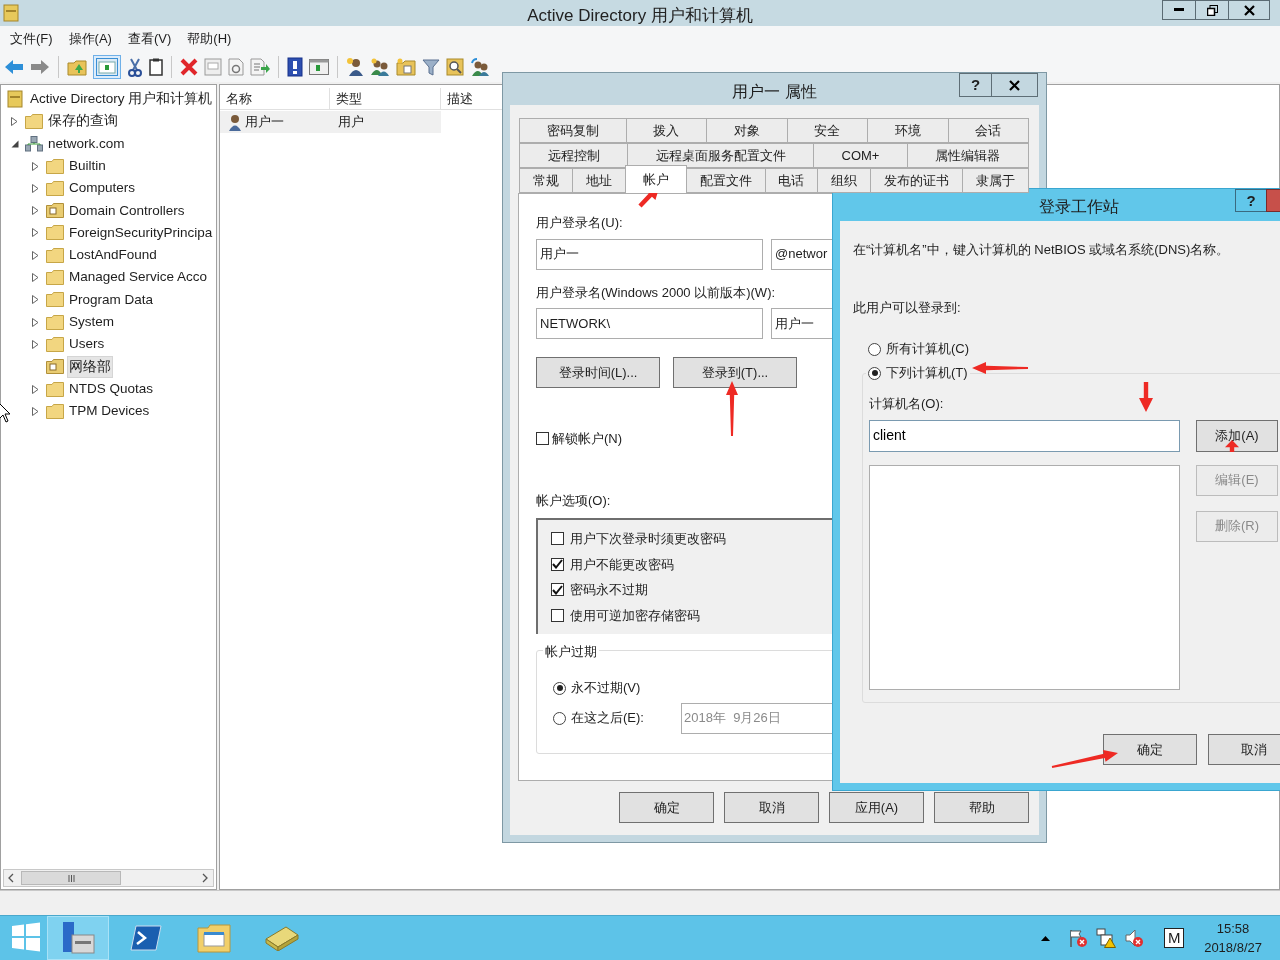 The image size is (1280, 960). Describe the element at coordinates (205, 878) in the screenshot. I see `scroll-right-icon` at that location.